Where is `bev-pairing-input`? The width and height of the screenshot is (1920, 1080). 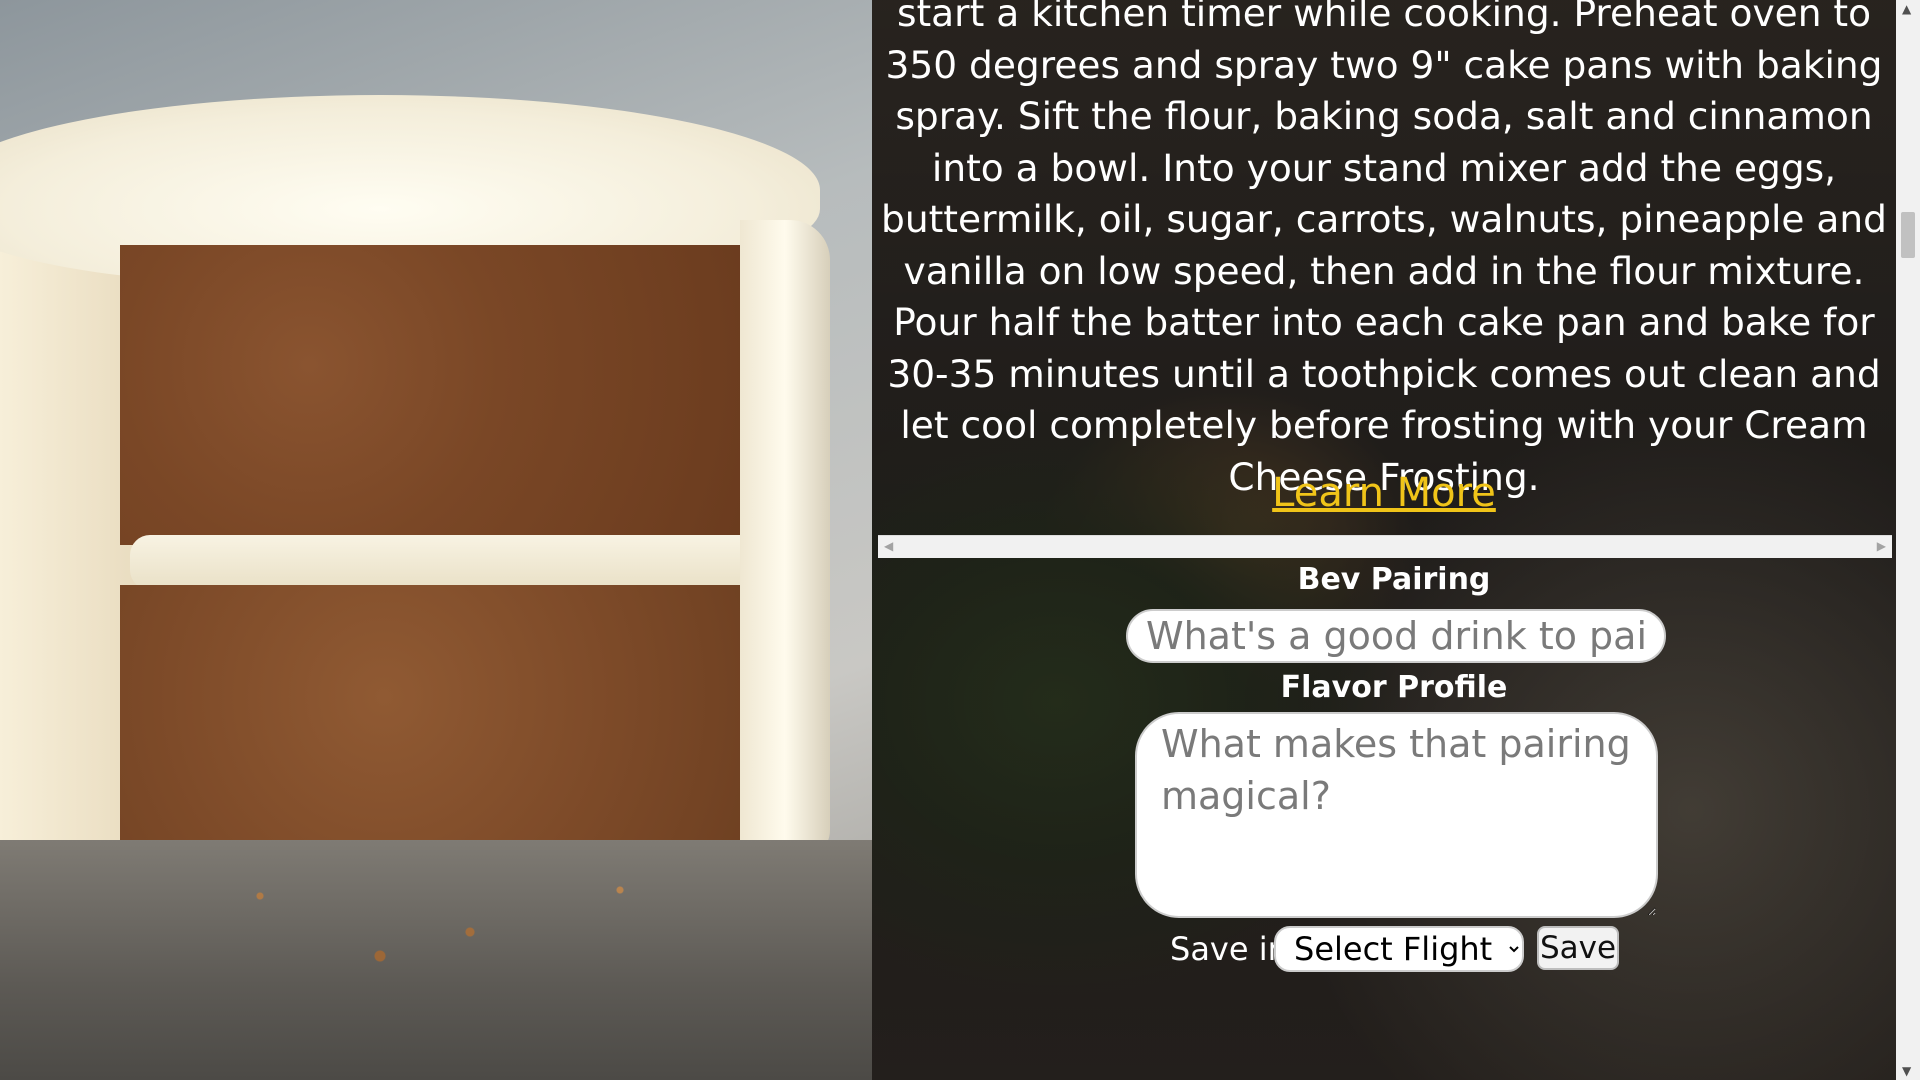 bev-pairing-input is located at coordinates (1396, 636).